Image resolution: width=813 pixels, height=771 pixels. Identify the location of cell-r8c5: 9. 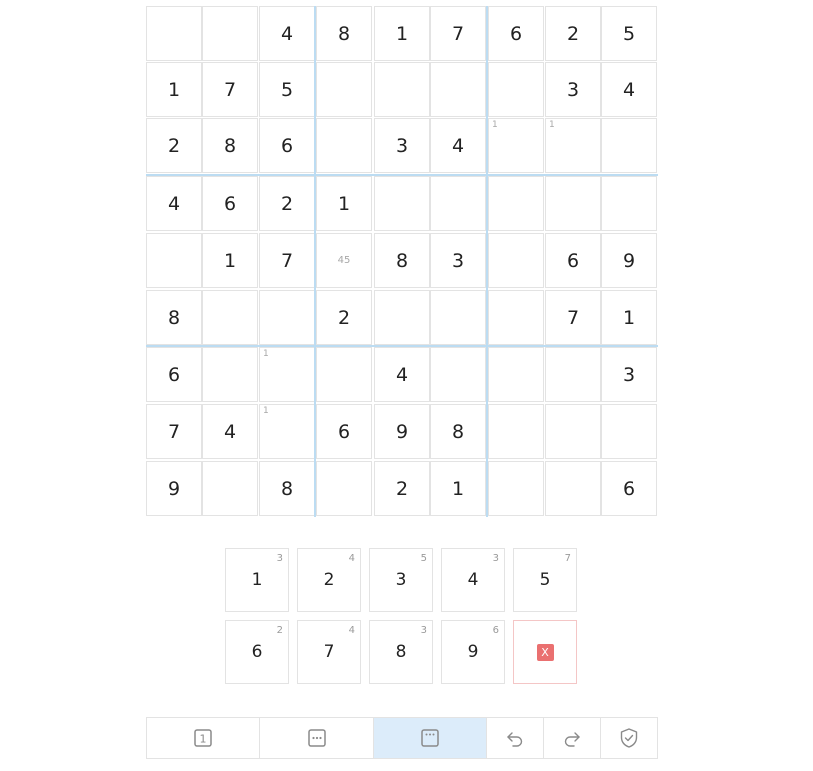
(402, 431).